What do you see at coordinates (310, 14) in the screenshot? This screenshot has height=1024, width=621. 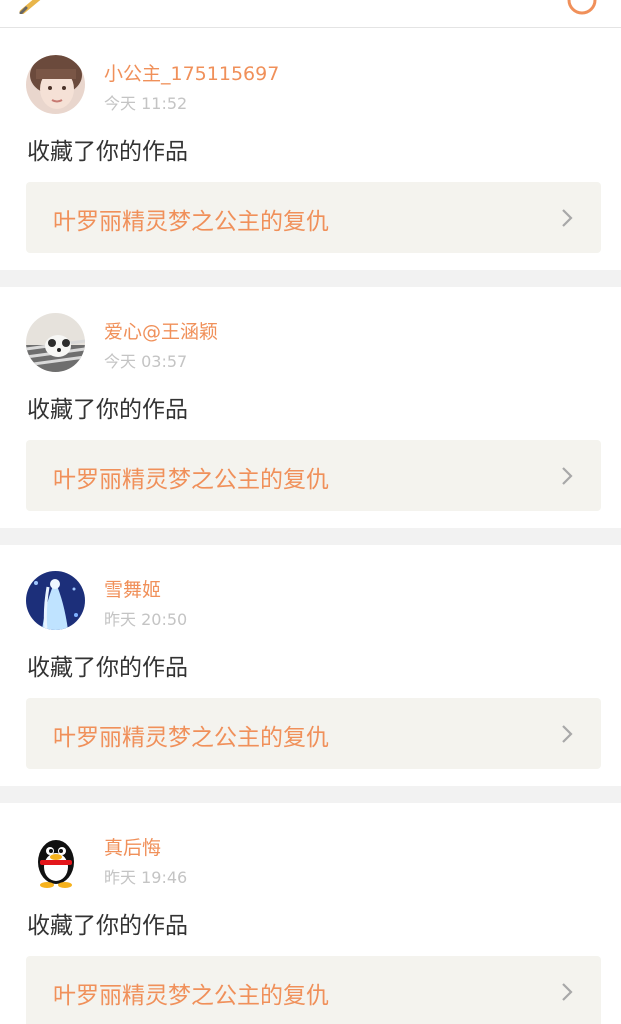 I see `top-nav-bar` at bounding box center [310, 14].